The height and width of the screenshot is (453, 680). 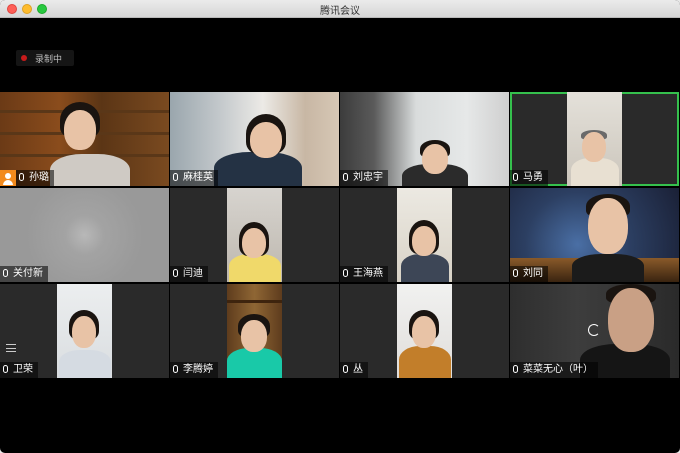 I want to click on participant-name-bar: 李腾婷, so click(x=194, y=370).